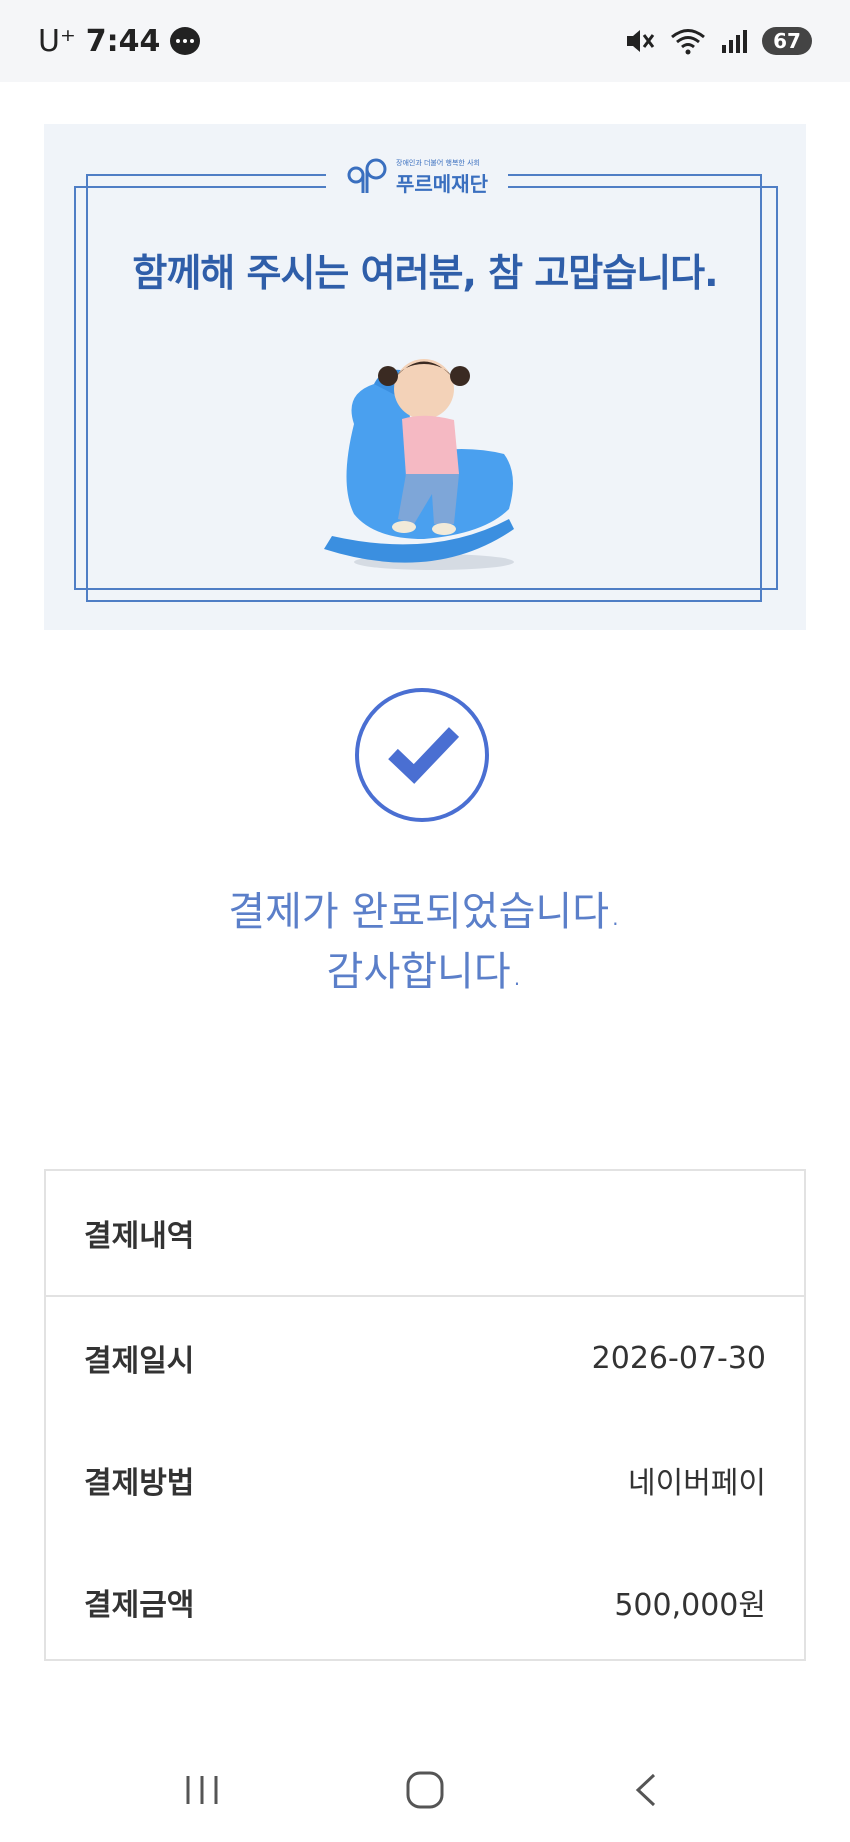 Image resolution: width=850 pixels, height=1842 pixels. Describe the element at coordinates (202, 1790) in the screenshot. I see `recent-apps-icon` at that location.